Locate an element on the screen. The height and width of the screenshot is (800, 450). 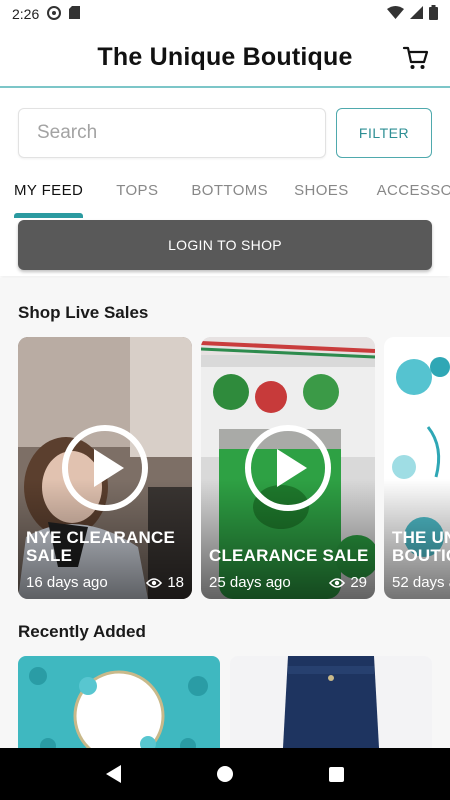
live-sale-meta: 16 days ago 18 is located at coordinates (105, 582).